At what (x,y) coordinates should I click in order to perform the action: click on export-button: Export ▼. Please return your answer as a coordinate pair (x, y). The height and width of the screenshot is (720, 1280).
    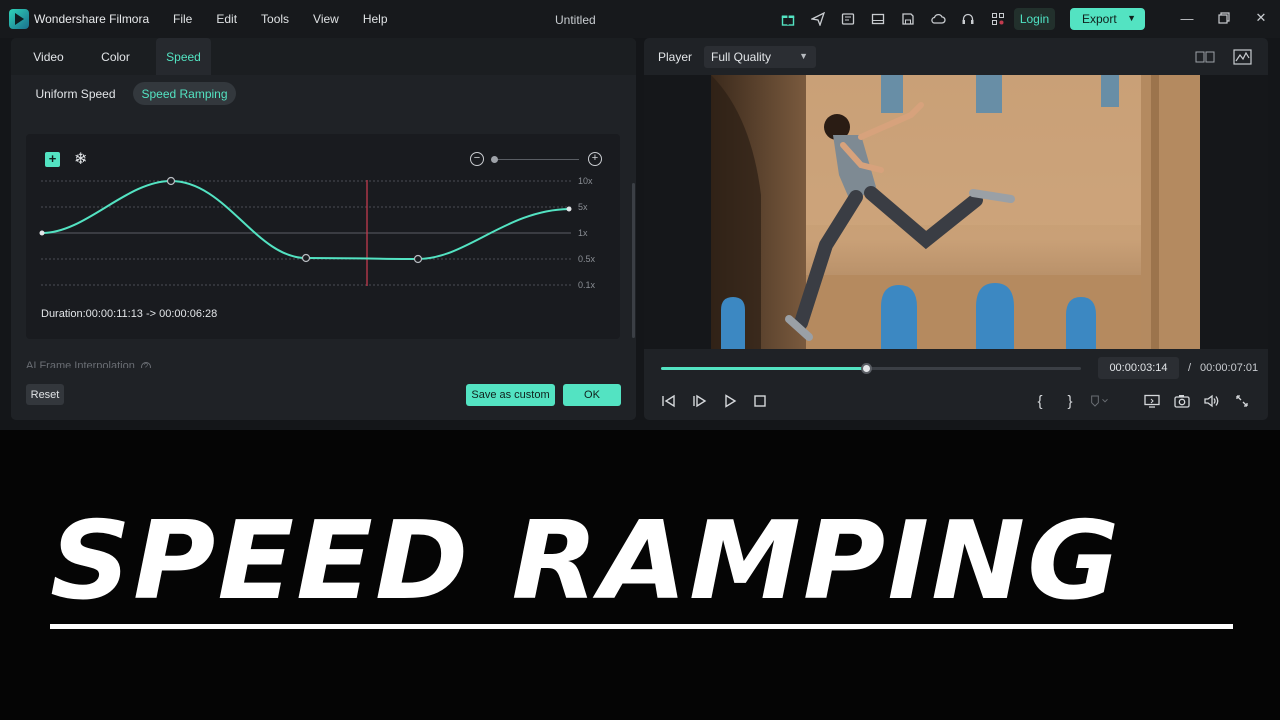
    Looking at the image, I should click on (1107, 19).